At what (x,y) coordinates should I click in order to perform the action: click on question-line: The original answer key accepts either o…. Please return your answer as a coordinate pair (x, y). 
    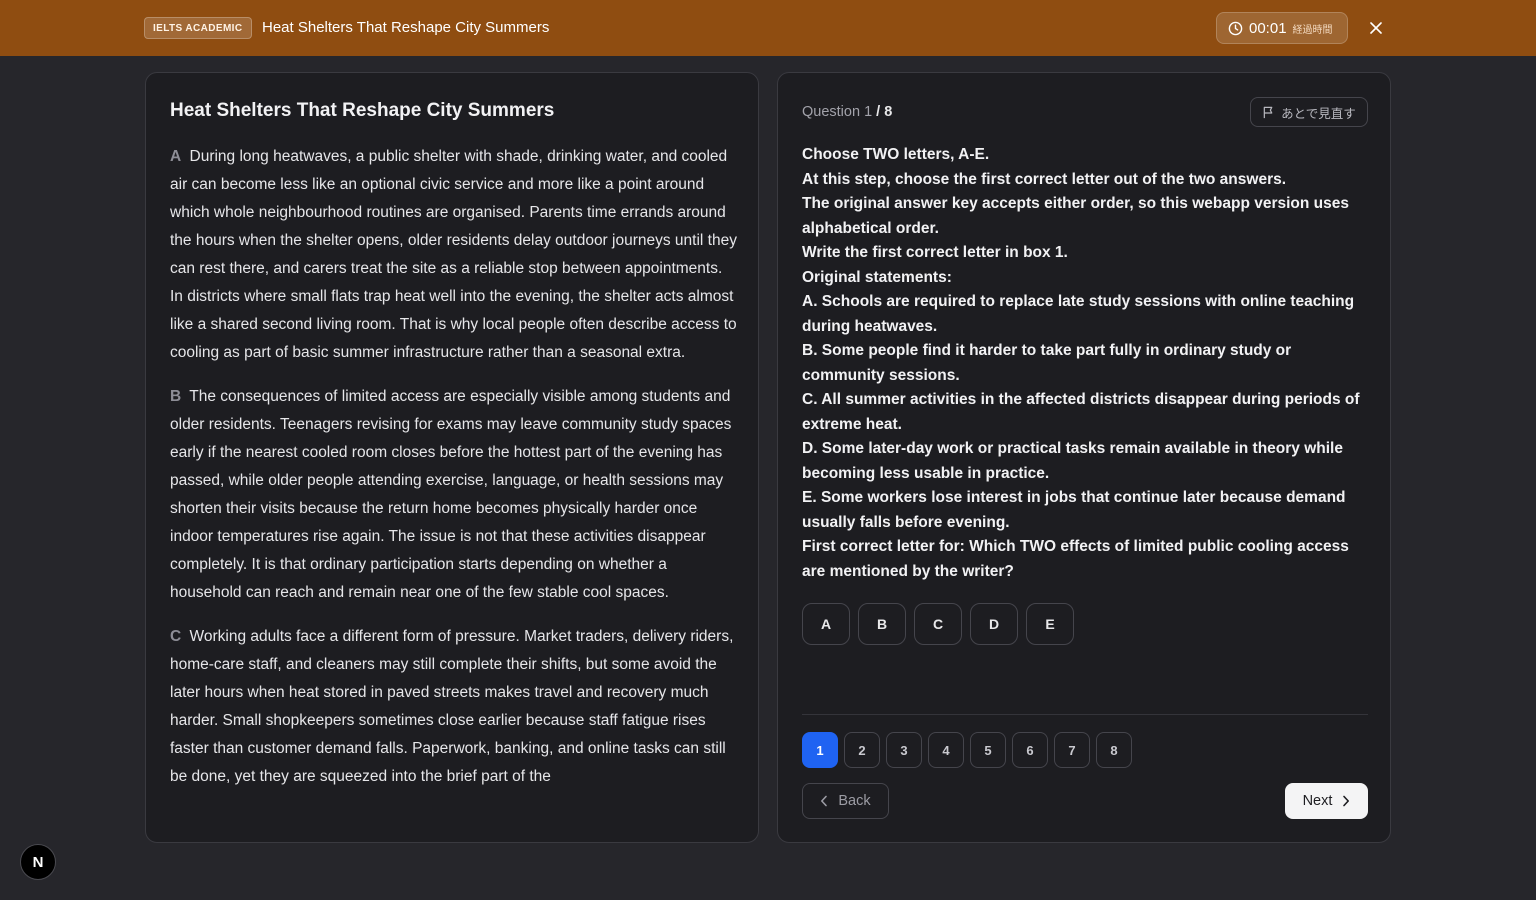
    Looking at the image, I should click on (1076, 216).